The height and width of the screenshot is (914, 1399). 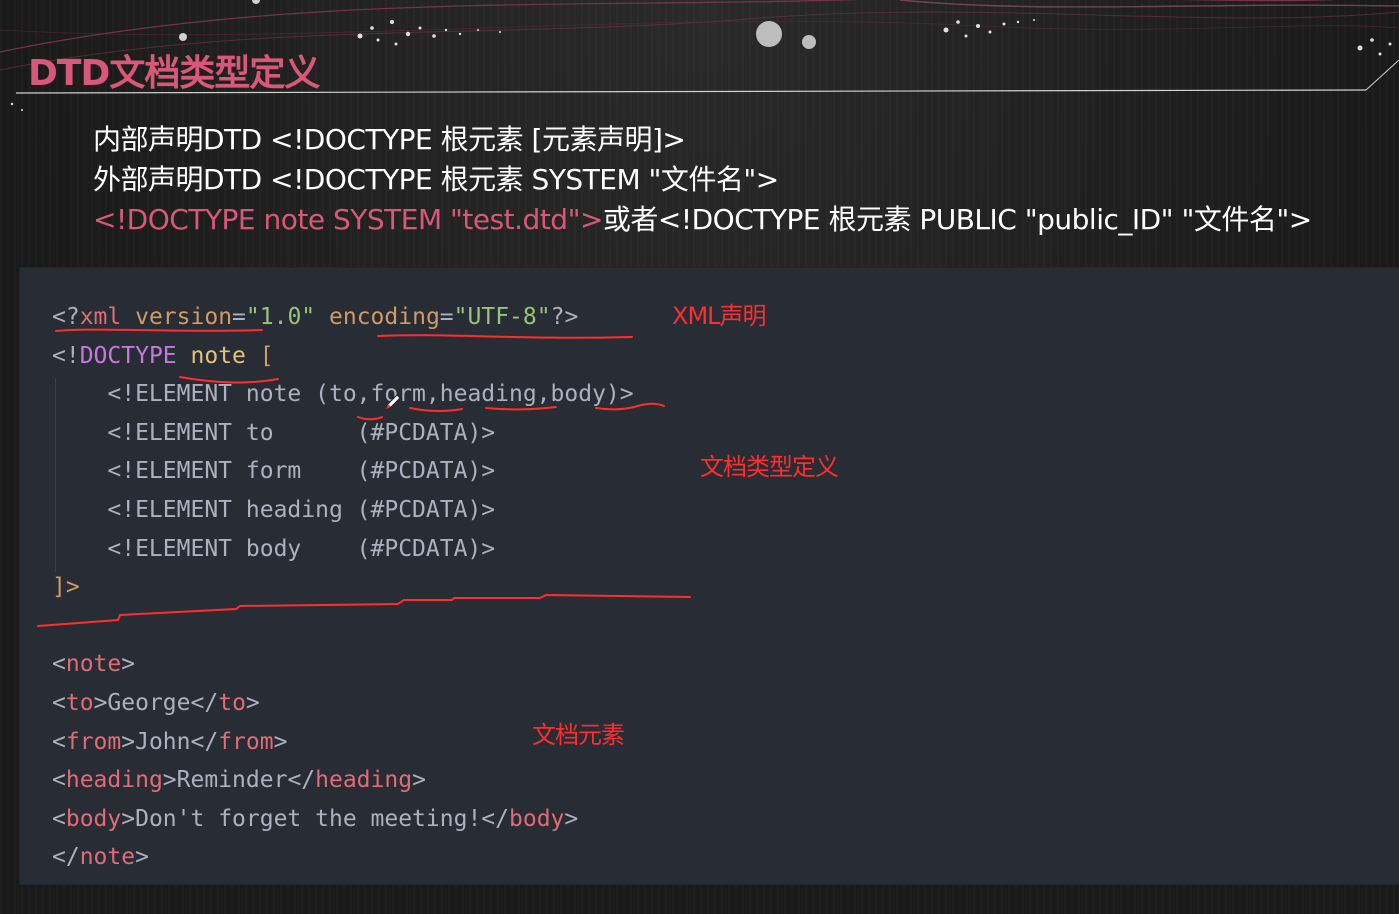 What do you see at coordinates (389, 139) in the screenshot?
I see `internal-dtd-syntax: 内部声明DTD <!DOCTYPE 根元素 [元素声明]>` at bounding box center [389, 139].